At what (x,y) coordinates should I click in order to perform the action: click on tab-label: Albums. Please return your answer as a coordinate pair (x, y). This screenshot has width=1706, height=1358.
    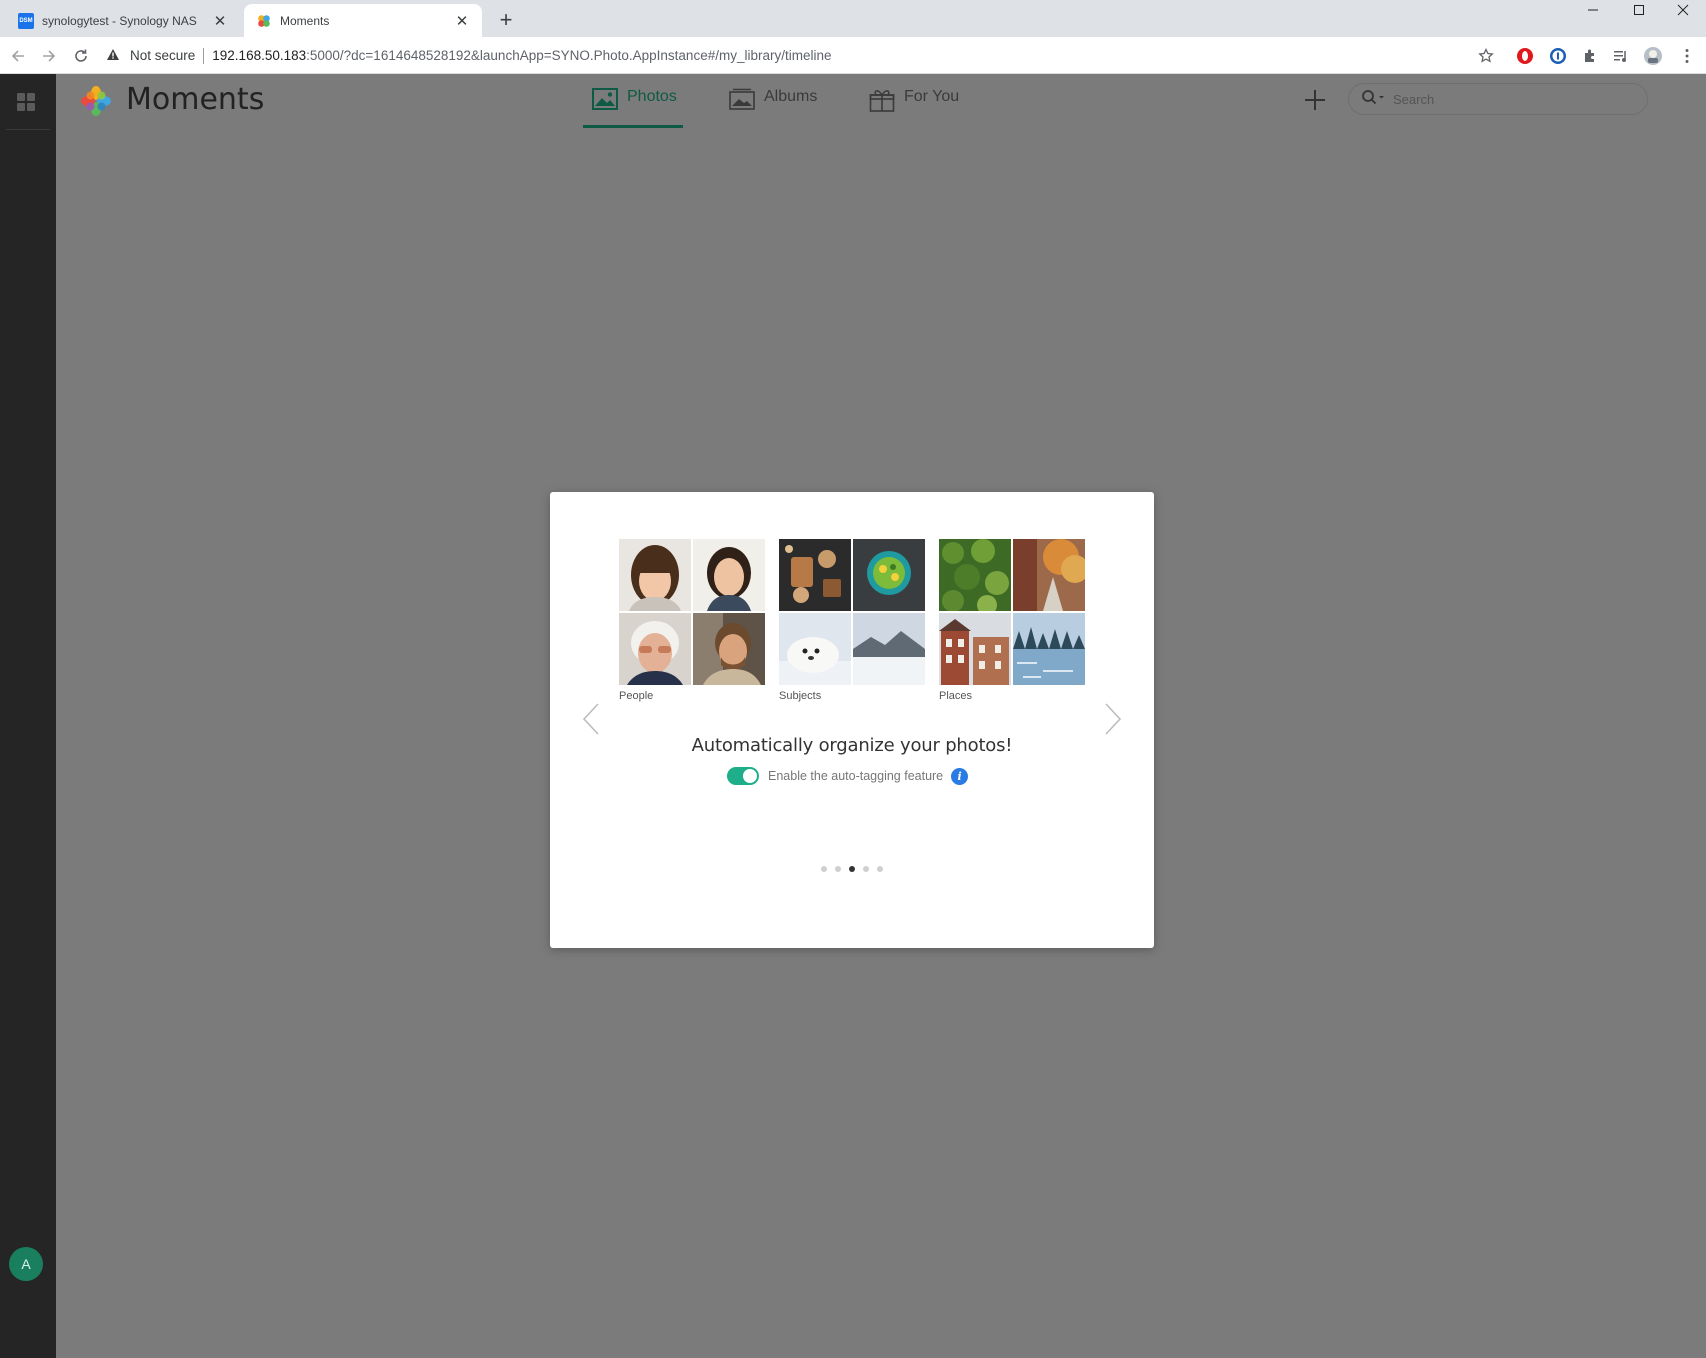
    Looking at the image, I should click on (791, 96).